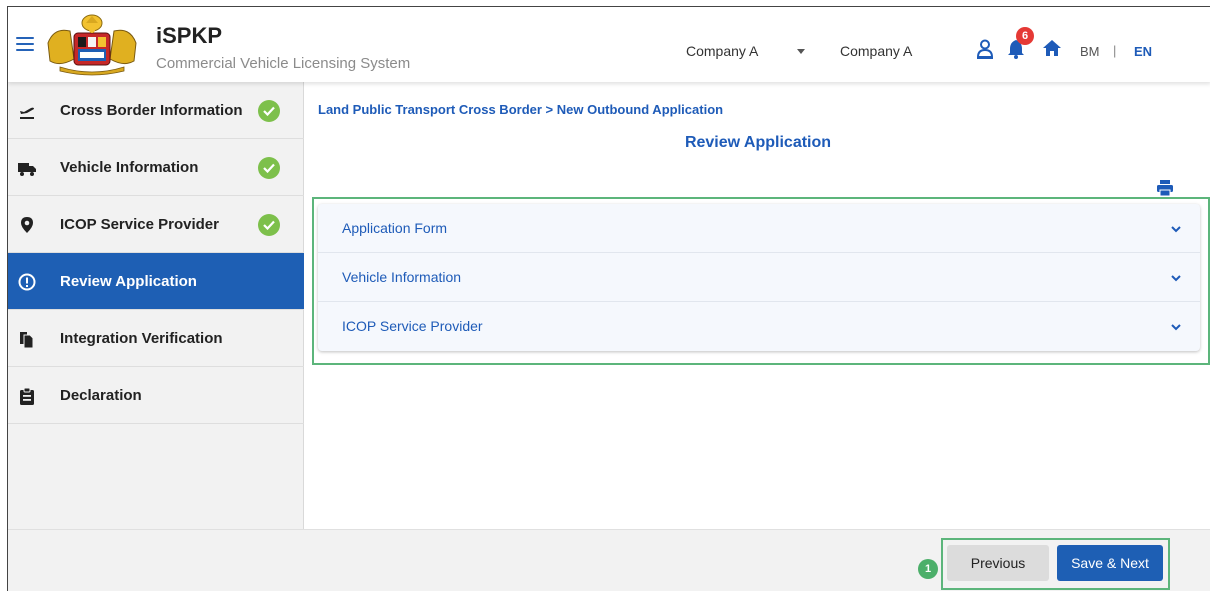  I want to click on sidebar-item-vehicle-information: Vehicle Information, so click(156, 167).